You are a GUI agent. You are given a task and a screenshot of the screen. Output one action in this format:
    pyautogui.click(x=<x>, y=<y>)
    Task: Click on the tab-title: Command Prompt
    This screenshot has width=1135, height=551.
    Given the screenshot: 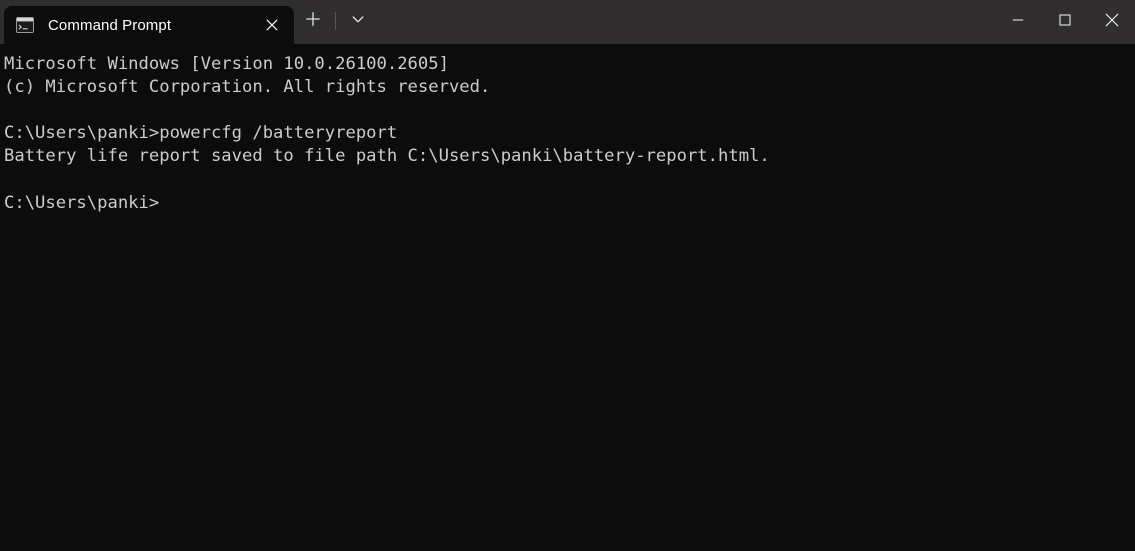 What is the action you would take?
    pyautogui.click(x=110, y=25)
    